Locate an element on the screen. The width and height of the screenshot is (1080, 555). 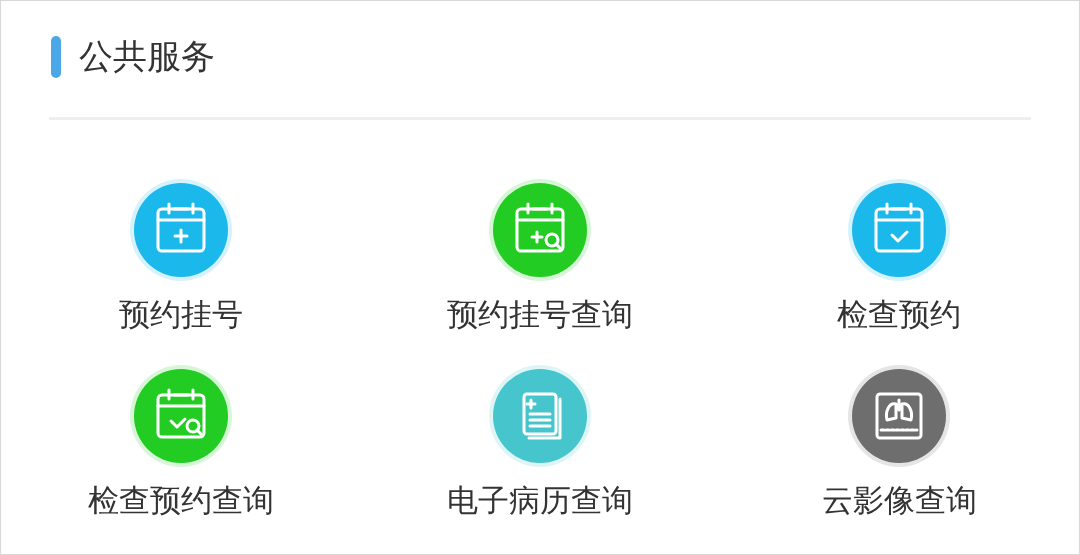
service-label: 电子病历查询 is located at coordinates (540, 501).